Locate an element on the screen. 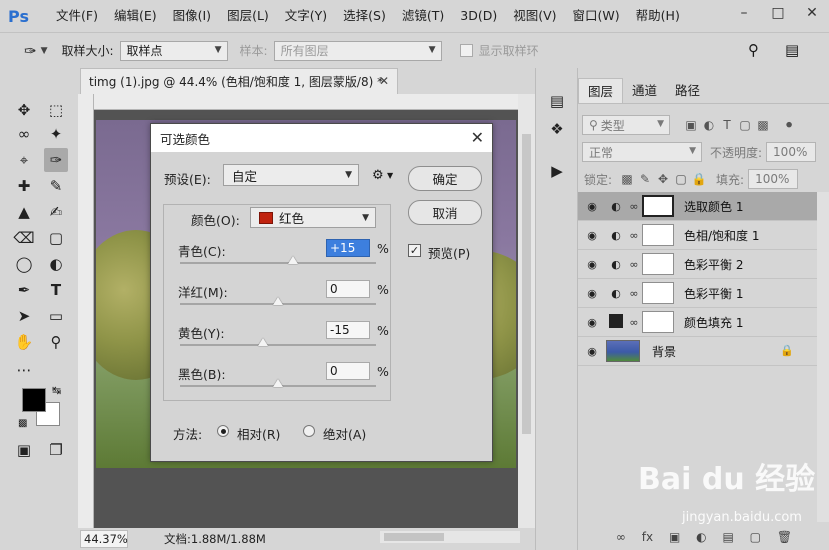 The width and height of the screenshot is (829, 550). shape-filter-icon: ▢ is located at coordinates (745, 125).